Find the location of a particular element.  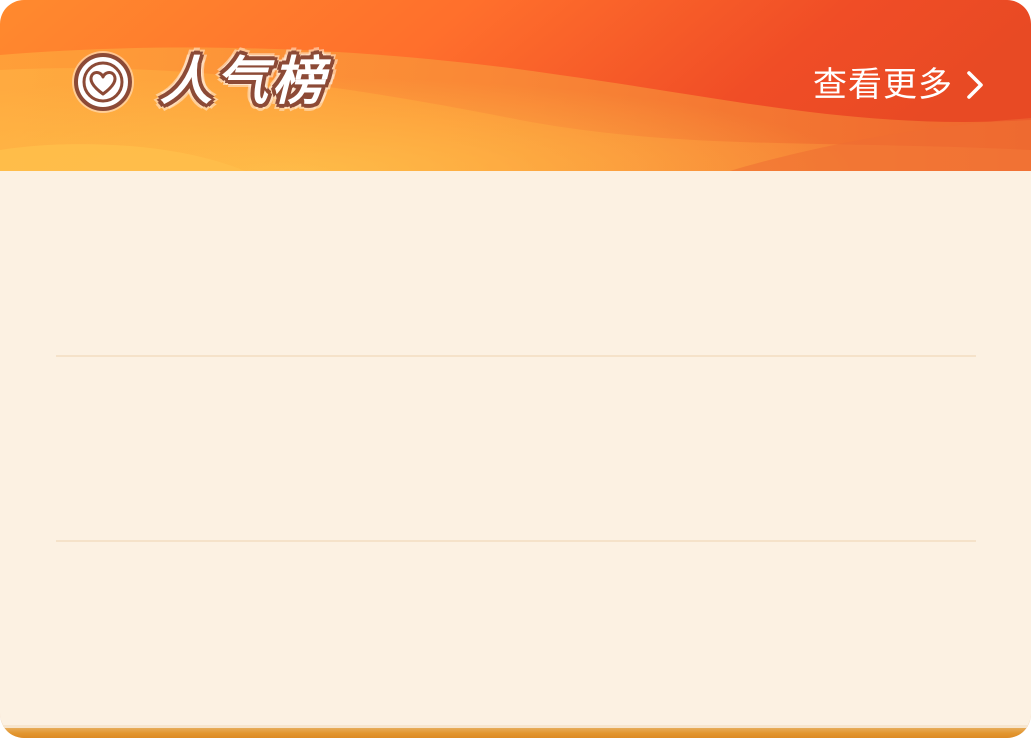

chevron-right-icon is located at coordinates (975, 85).